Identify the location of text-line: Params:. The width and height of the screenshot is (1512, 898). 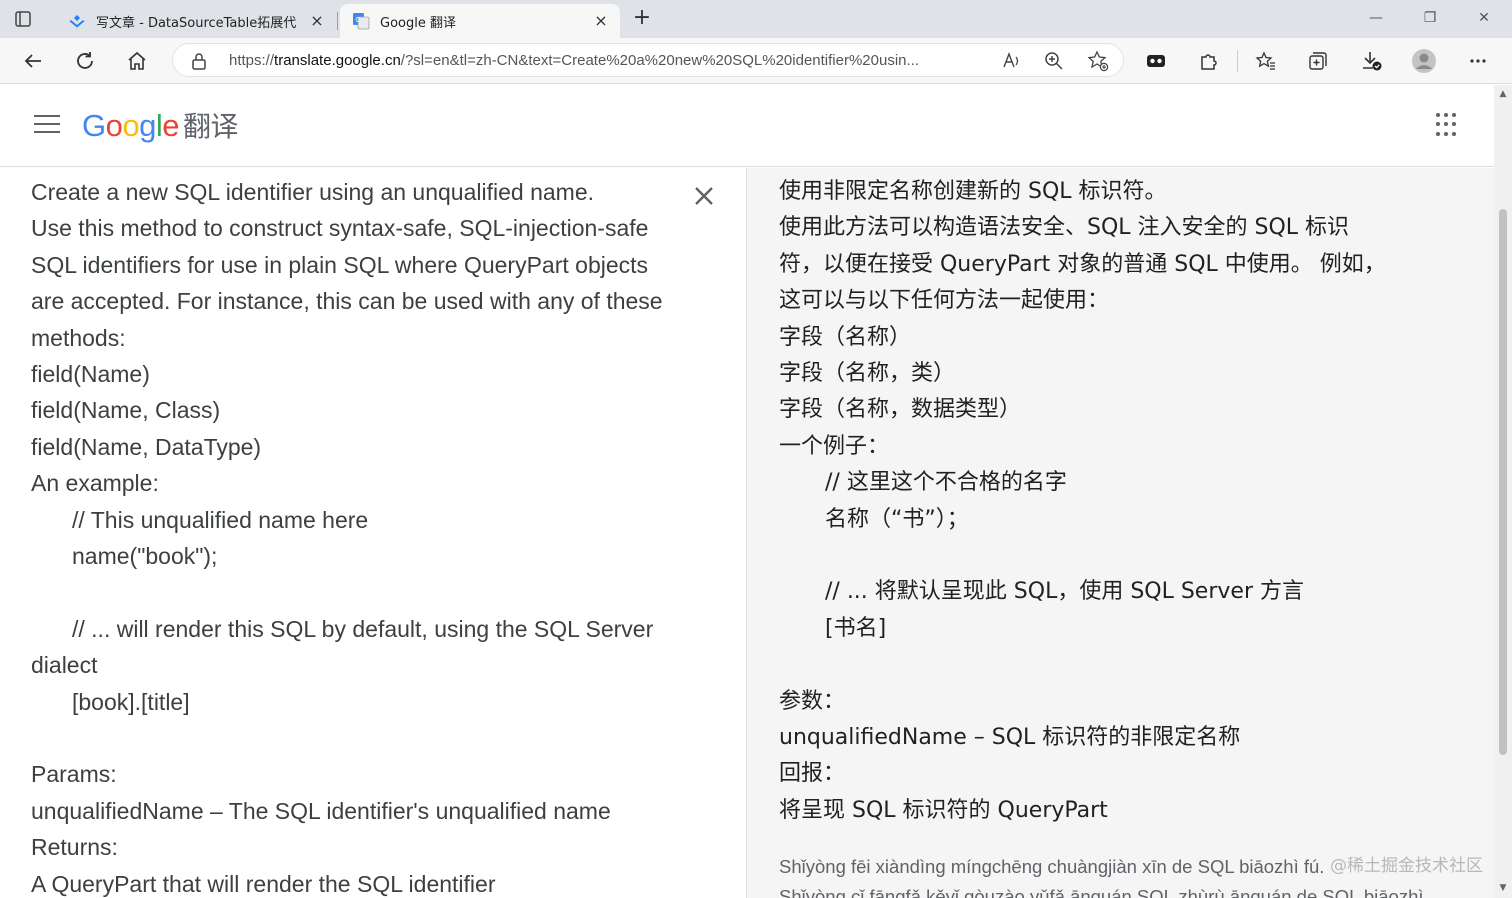
(74, 774).